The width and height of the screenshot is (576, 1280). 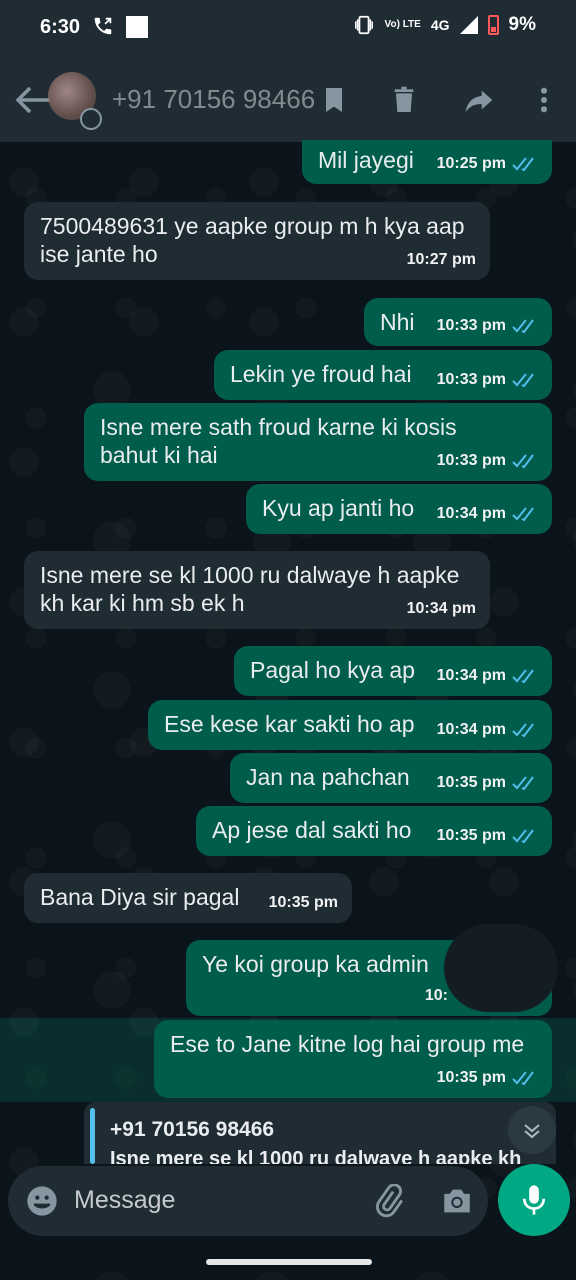 What do you see at coordinates (124, 1200) in the screenshot?
I see `message-input: Message` at bounding box center [124, 1200].